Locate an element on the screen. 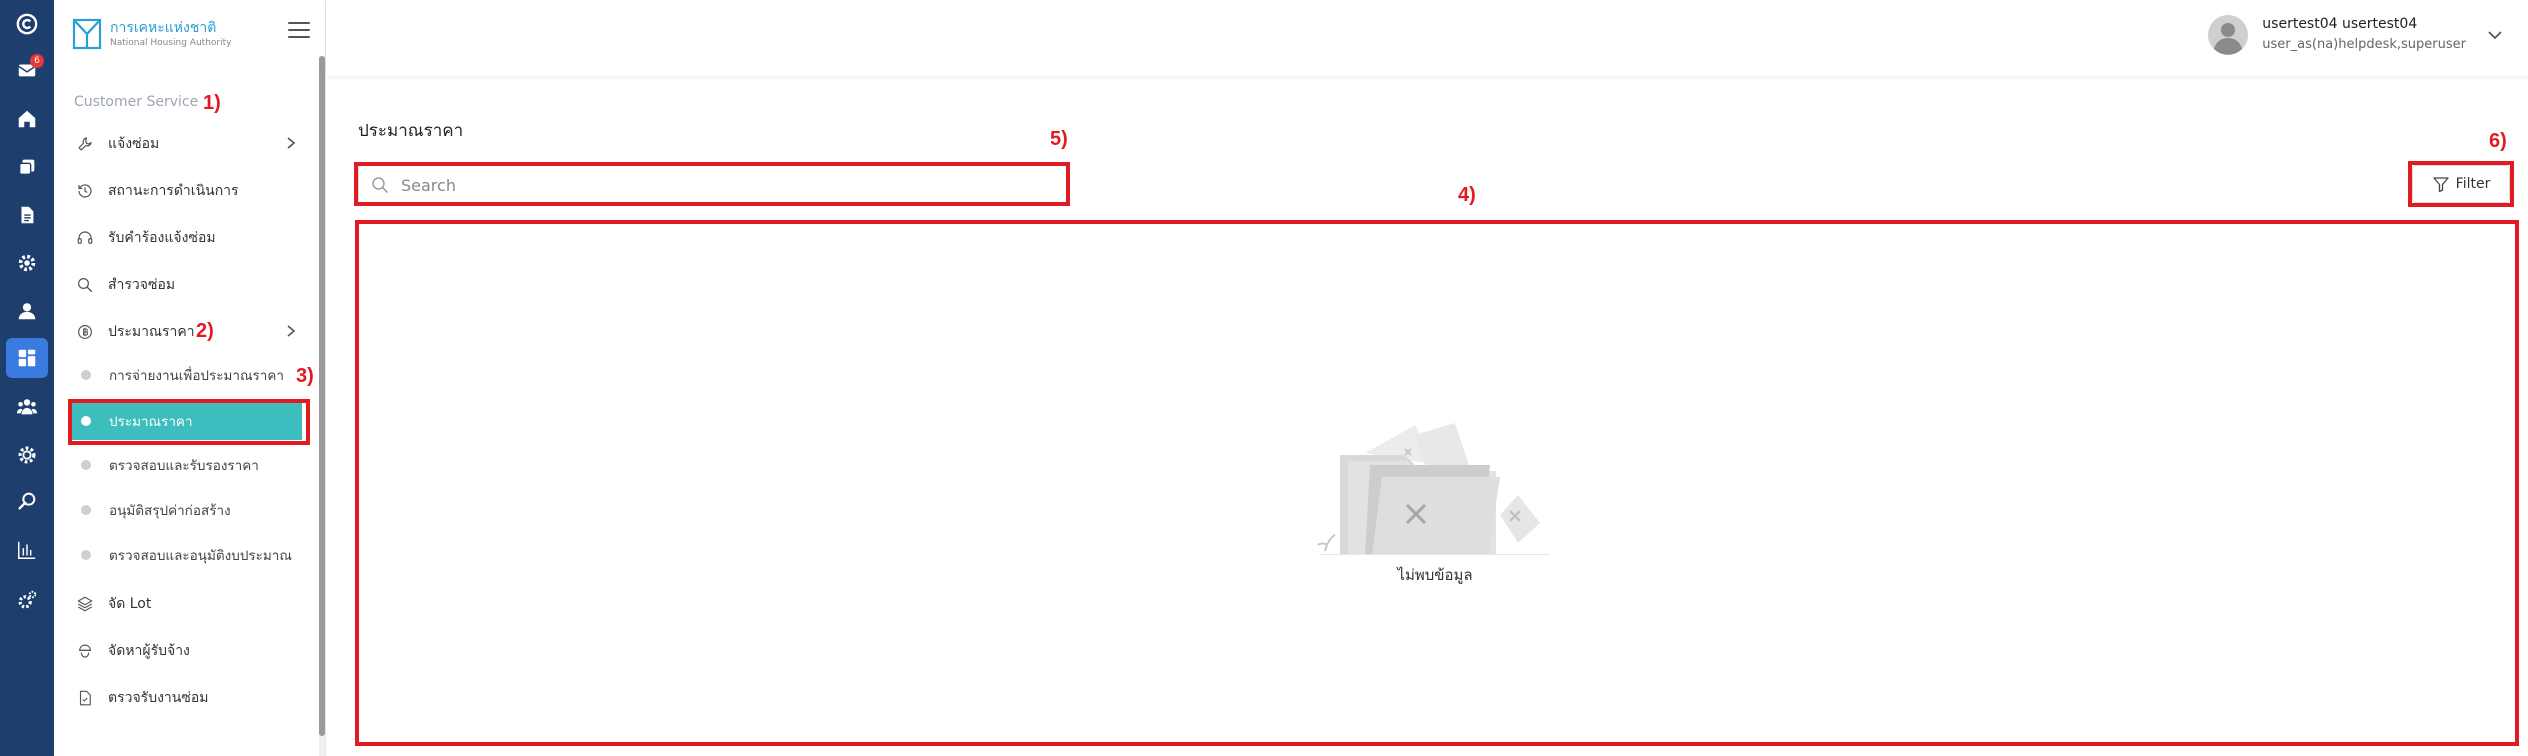  history-icon is located at coordinates (85, 191).